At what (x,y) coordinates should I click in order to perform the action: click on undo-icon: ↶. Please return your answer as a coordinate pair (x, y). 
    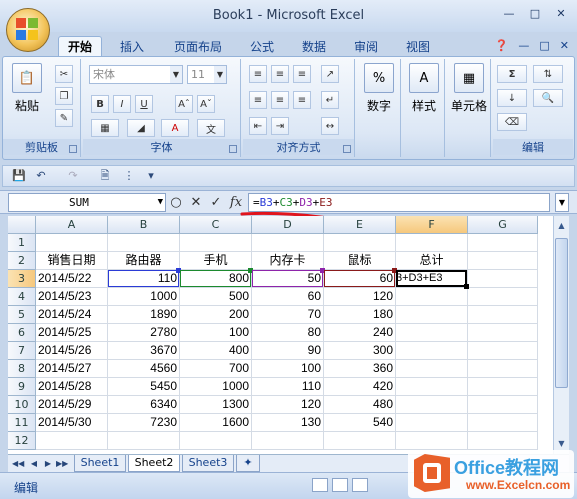
    Looking at the image, I should click on (41, 176).